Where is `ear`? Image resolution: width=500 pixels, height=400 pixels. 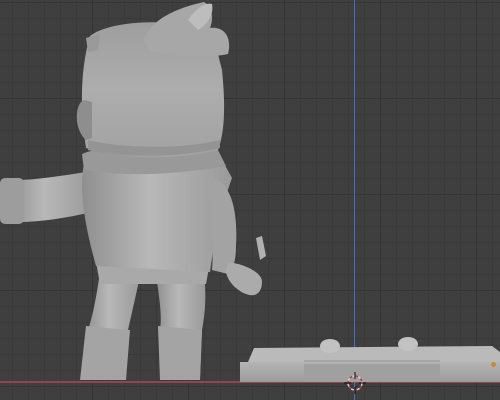
ear is located at coordinates (84, 120).